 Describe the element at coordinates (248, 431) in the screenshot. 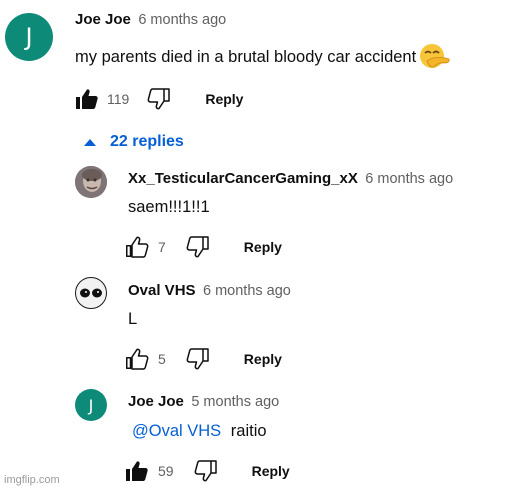

I see `reply-text: raitio` at that location.